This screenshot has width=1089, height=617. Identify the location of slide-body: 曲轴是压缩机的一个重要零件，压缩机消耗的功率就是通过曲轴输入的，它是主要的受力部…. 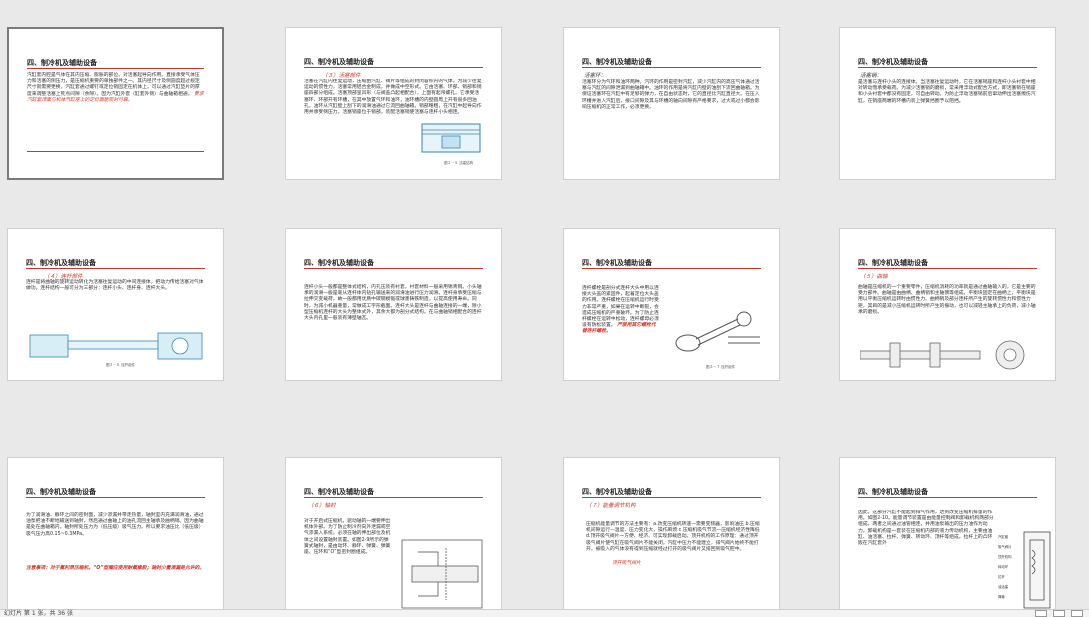
(947, 300).